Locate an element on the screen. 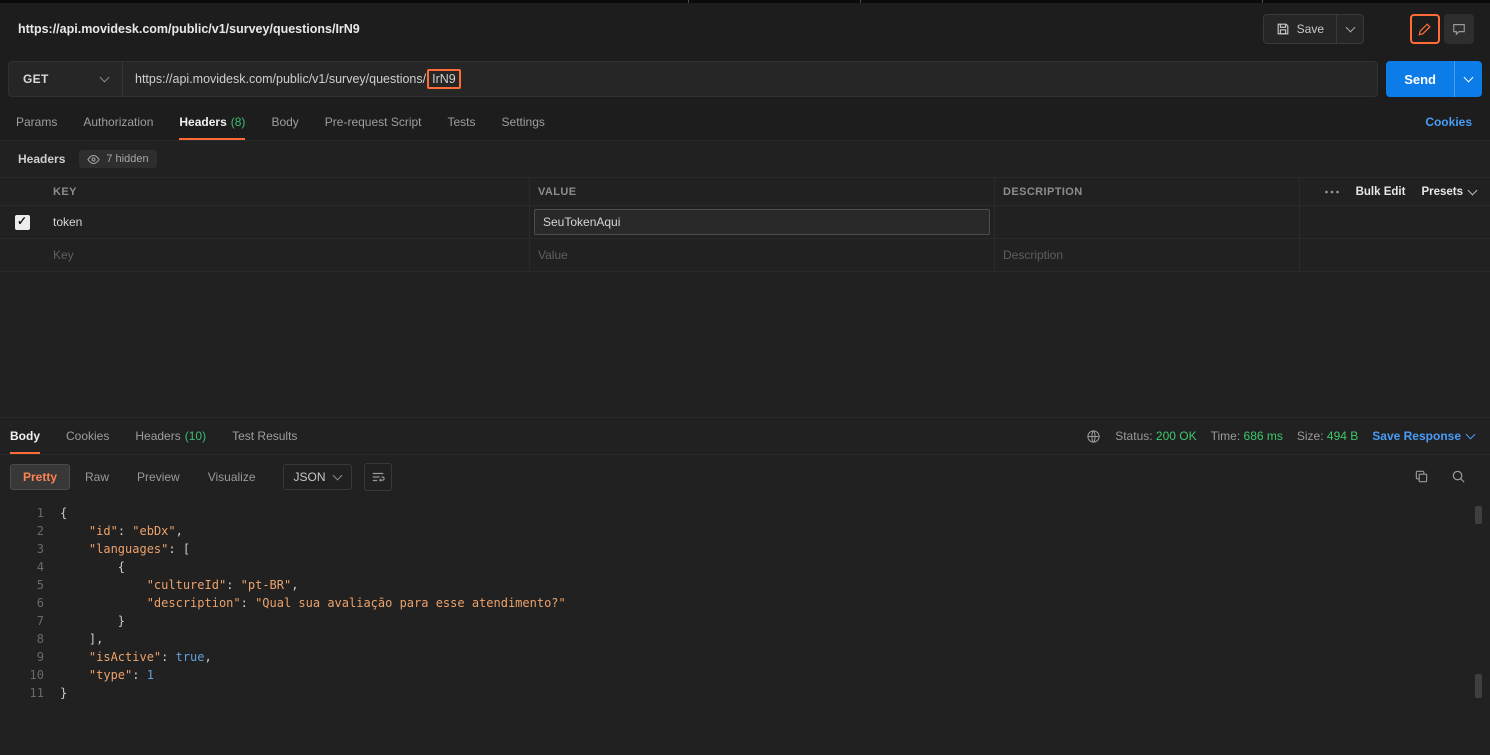 The image size is (1490, 755). code-line-10: "type": 1 is located at coordinates (121, 675).